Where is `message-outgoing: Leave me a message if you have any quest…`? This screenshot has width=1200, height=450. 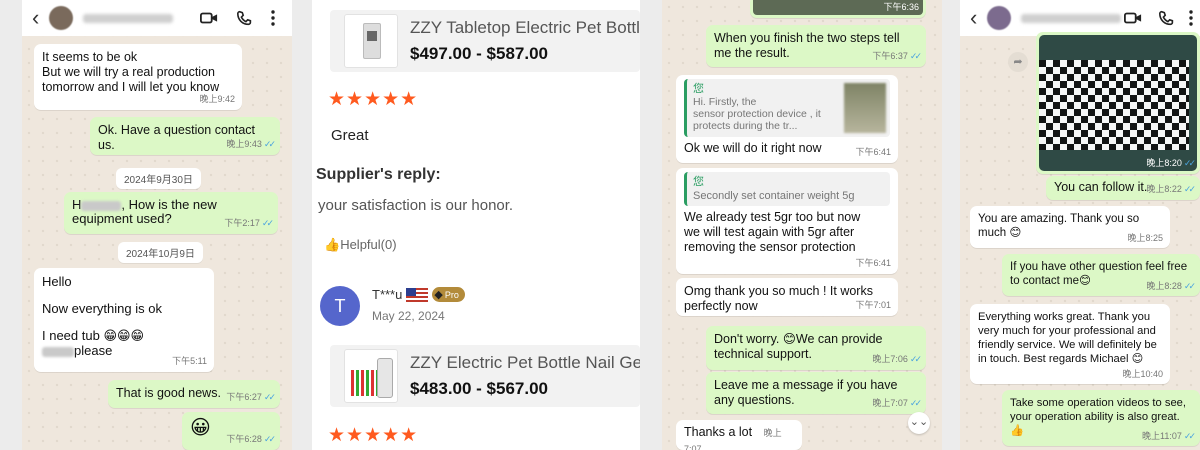 message-outgoing: Leave me a message if you have any quest… is located at coordinates (816, 393).